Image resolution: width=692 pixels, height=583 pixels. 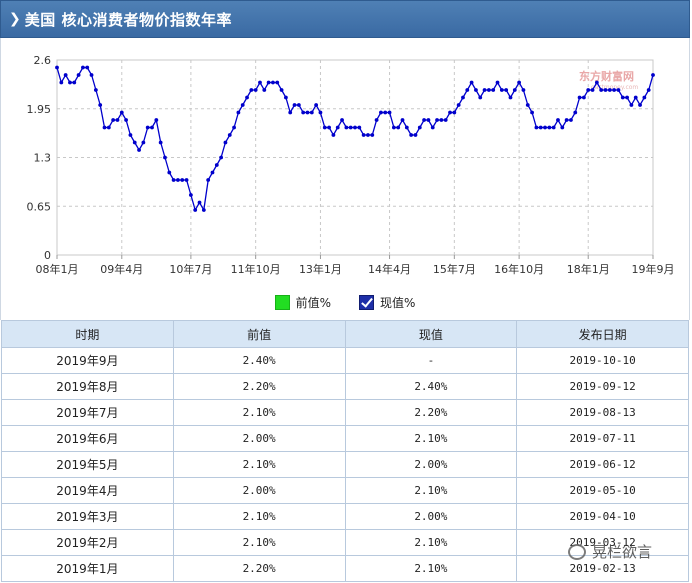 I want to click on cell-period: 2019年4月, so click(x=87, y=490).